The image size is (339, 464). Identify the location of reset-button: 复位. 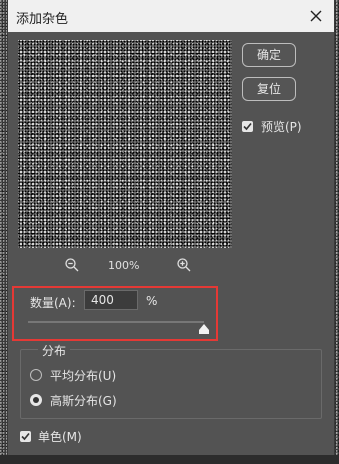
(269, 89).